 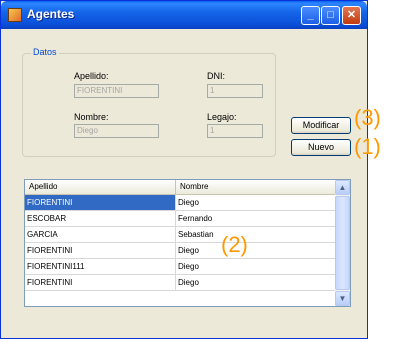 I want to click on apellido-label: Apellido:, so click(x=91, y=76).